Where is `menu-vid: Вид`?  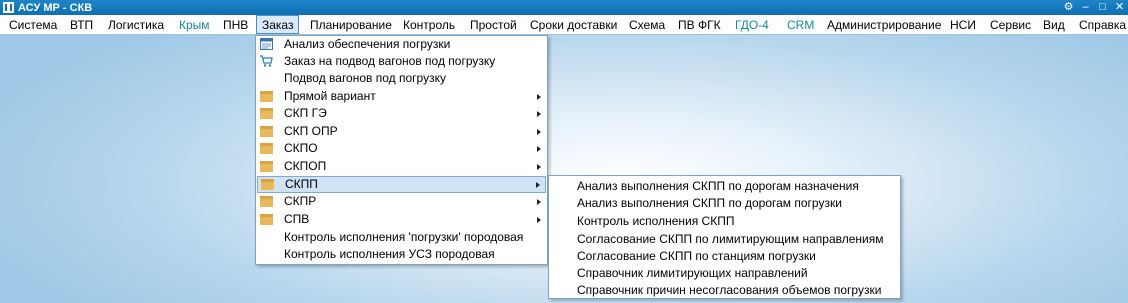
menu-vid: Вид is located at coordinates (1054, 25).